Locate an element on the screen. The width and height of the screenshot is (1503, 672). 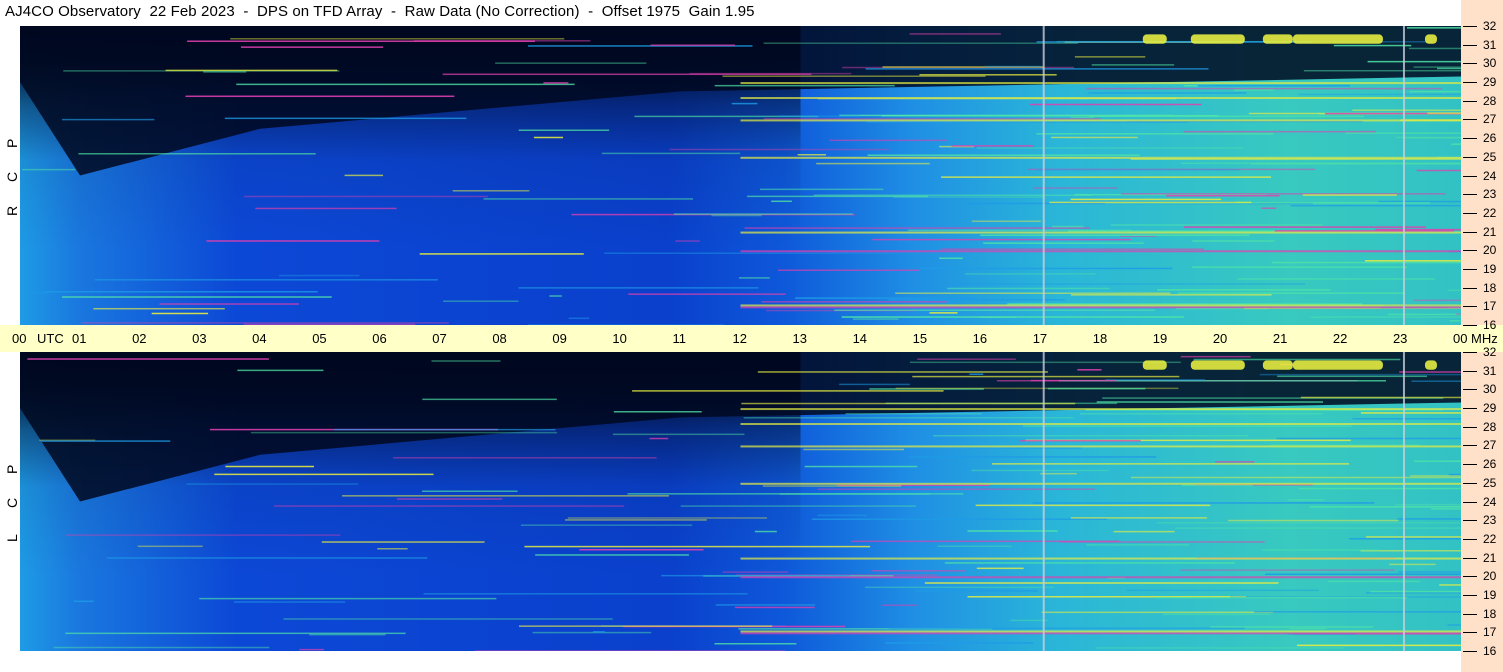
frequency-tick-label: 26 is located at coordinates (1490, 138).